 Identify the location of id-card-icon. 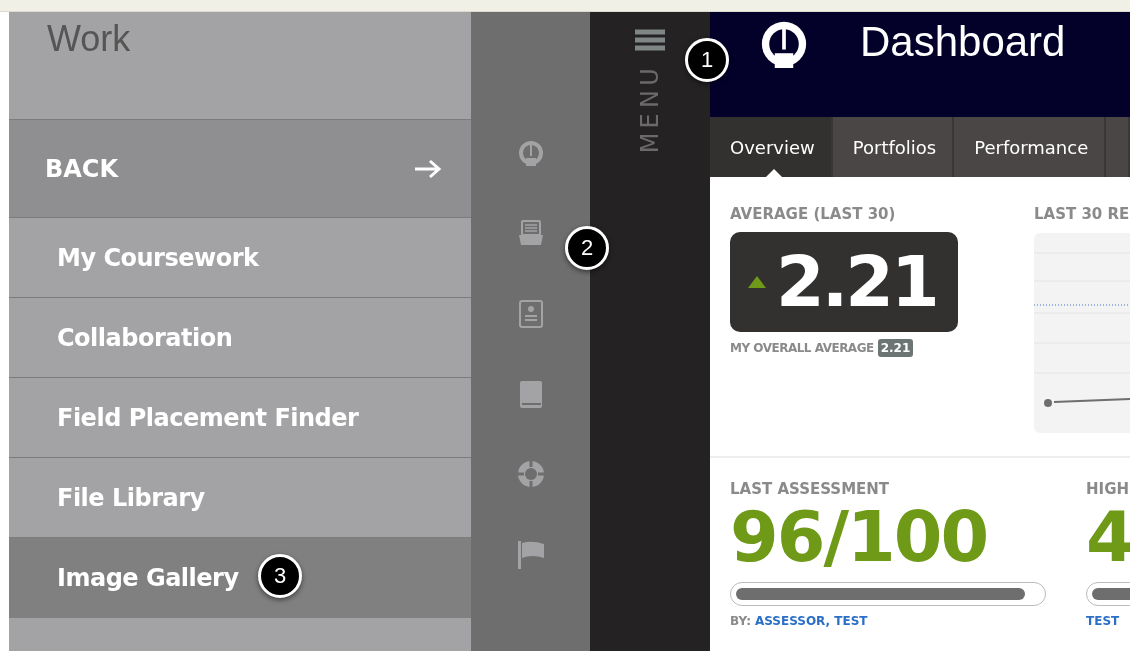
(530, 314).